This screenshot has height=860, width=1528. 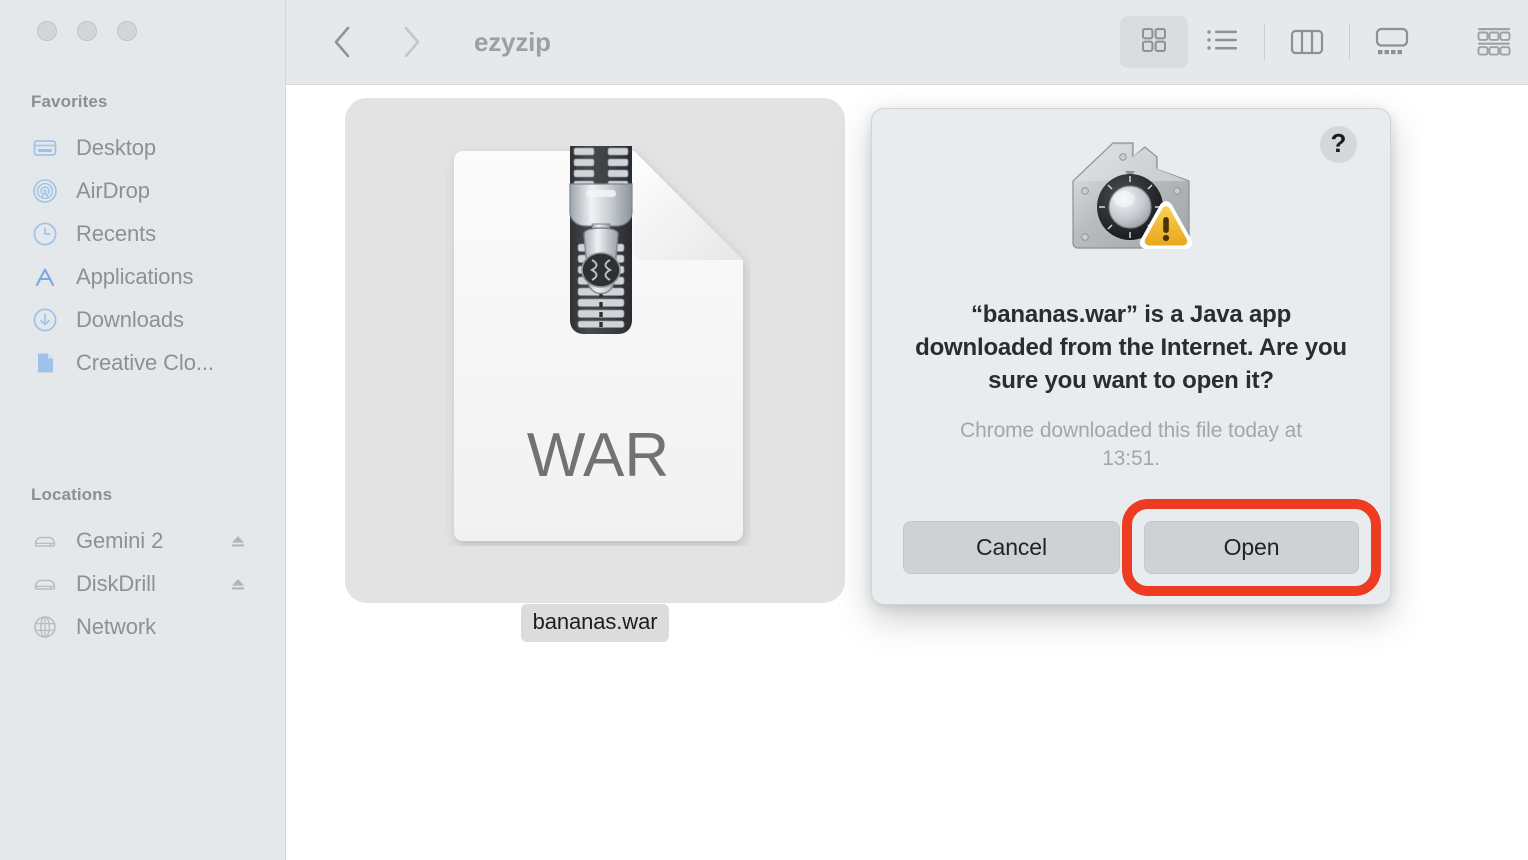 I want to click on maximize-button, so click(x=127, y=31).